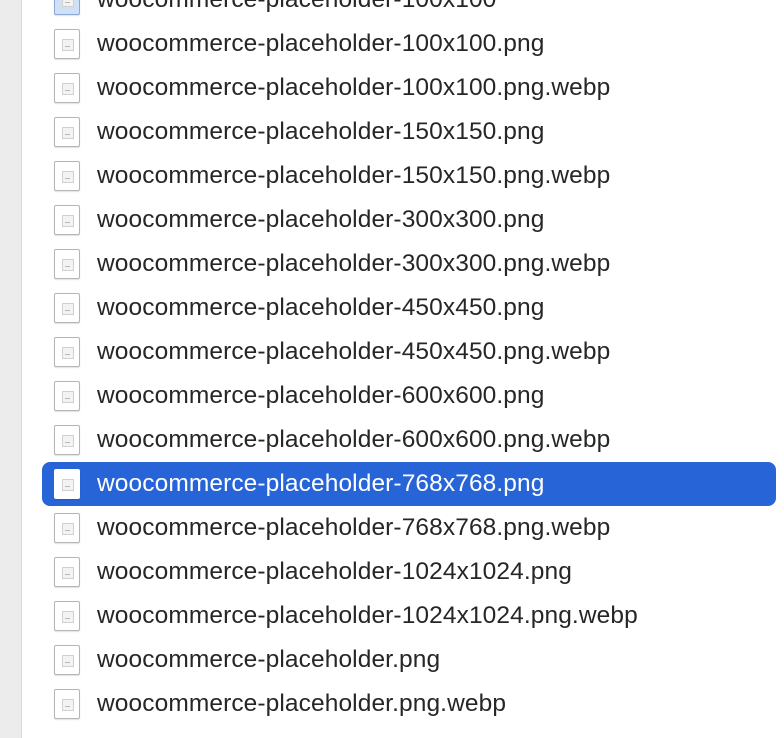 This screenshot has width=784, height=738. What do you see at coordinates (354, 439) in the screenshot?
I see `file-name: woocommerce-placeholder-600x600.png.webp` at bounding box center [354, 439].